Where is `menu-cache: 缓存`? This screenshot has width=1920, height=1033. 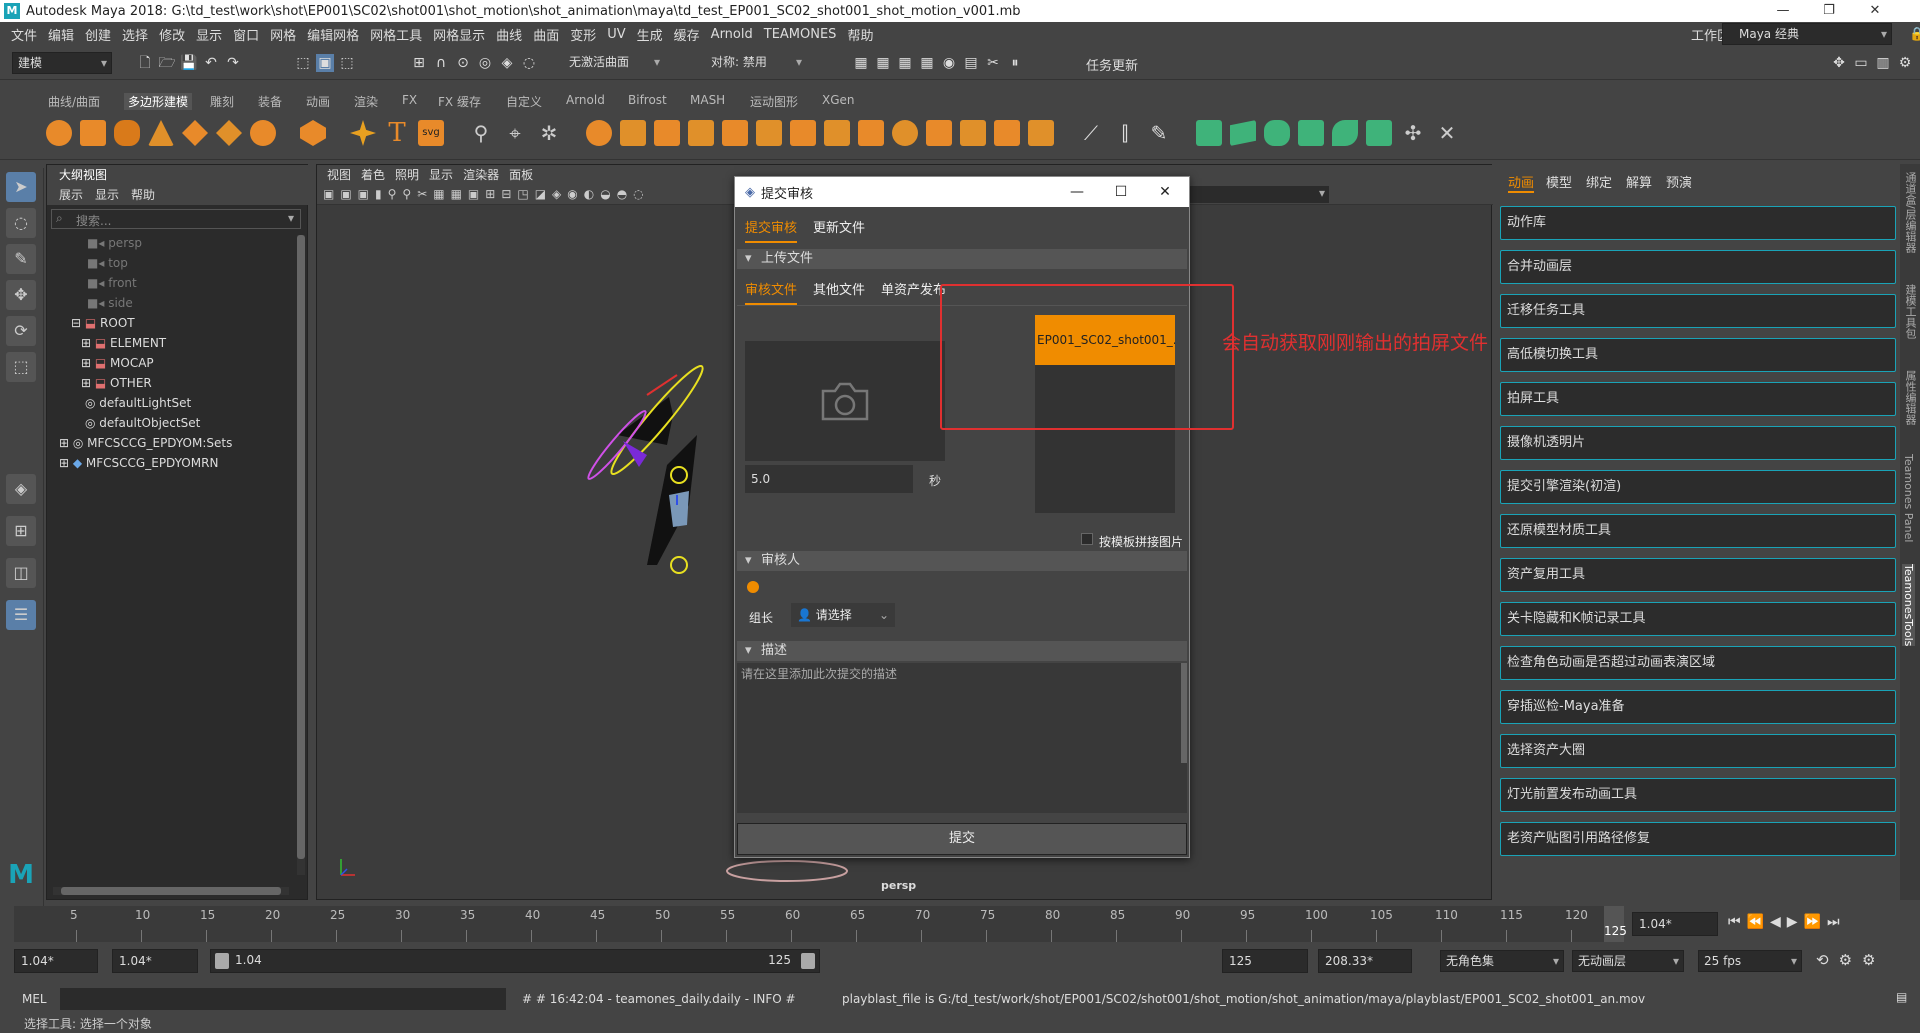
menu-cache: 缓存 is located at coordinates (687, 34).